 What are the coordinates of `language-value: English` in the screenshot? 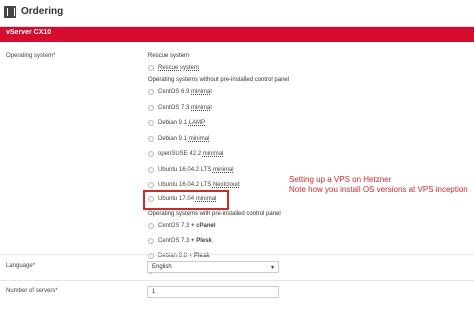 It's located at (162, 267).